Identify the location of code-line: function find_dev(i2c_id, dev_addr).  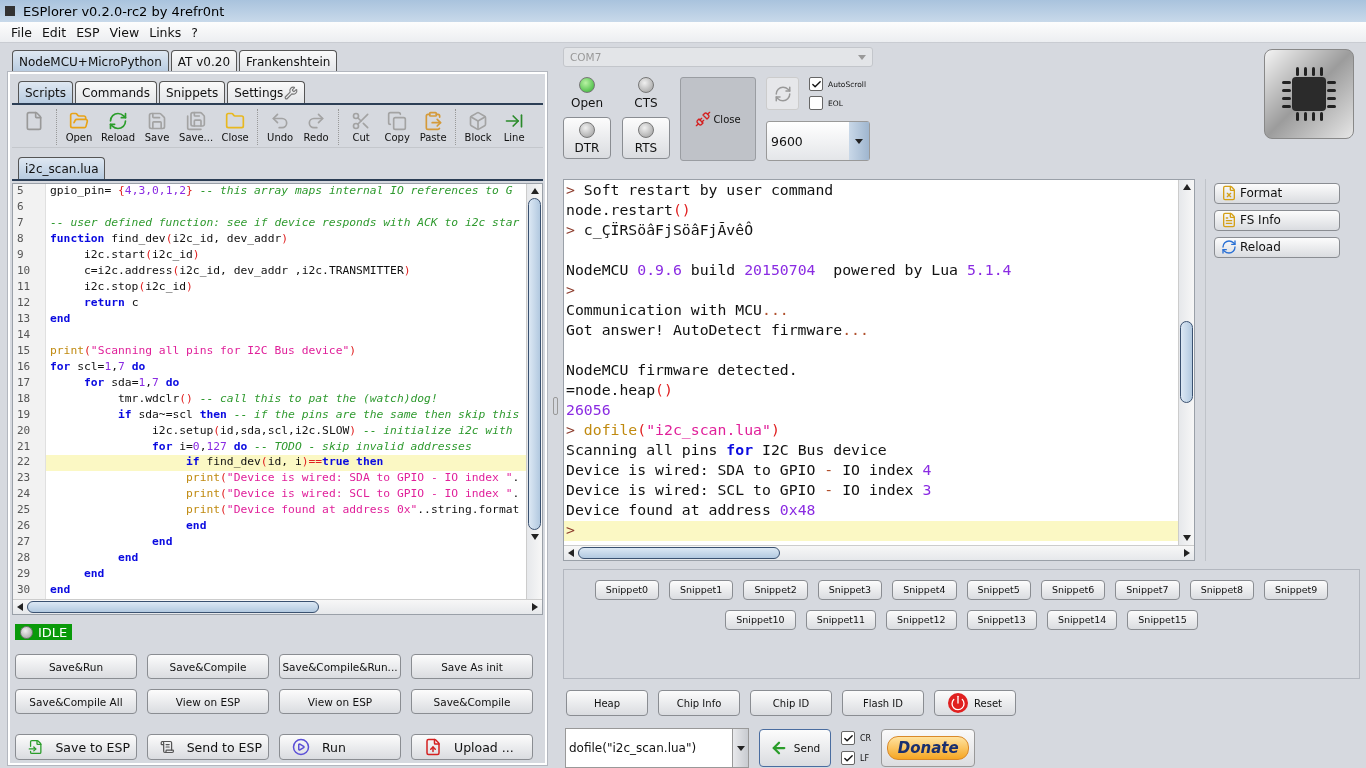
(169, 239).